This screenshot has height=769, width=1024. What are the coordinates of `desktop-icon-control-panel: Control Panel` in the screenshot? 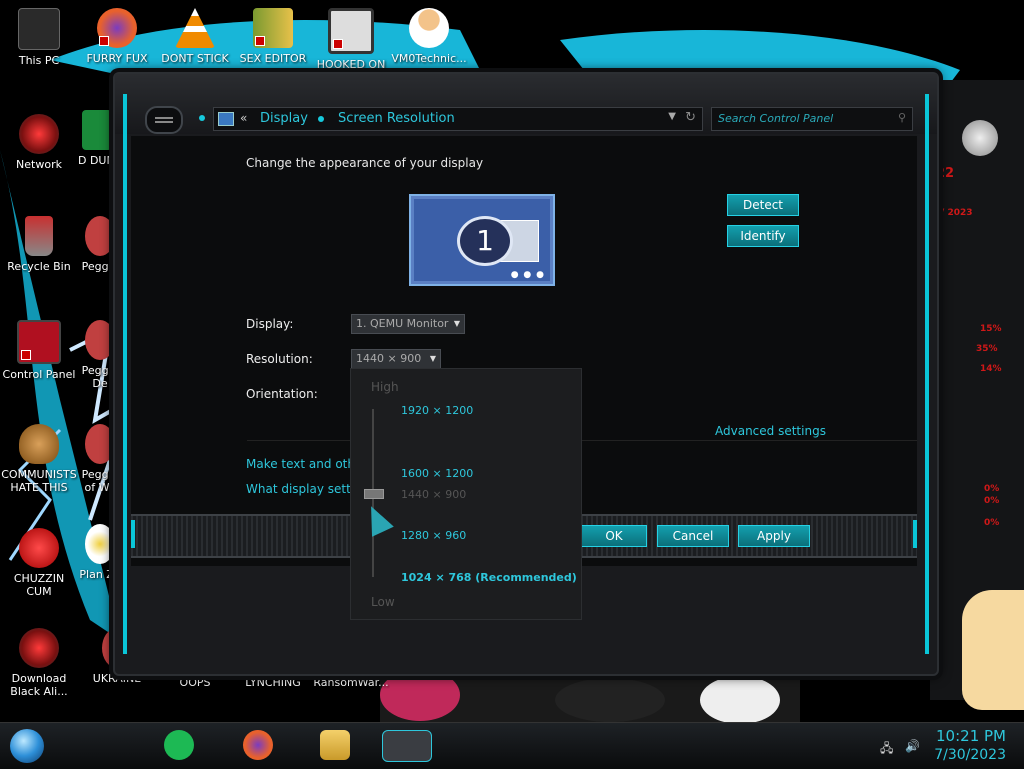 It's located at (39, 350).